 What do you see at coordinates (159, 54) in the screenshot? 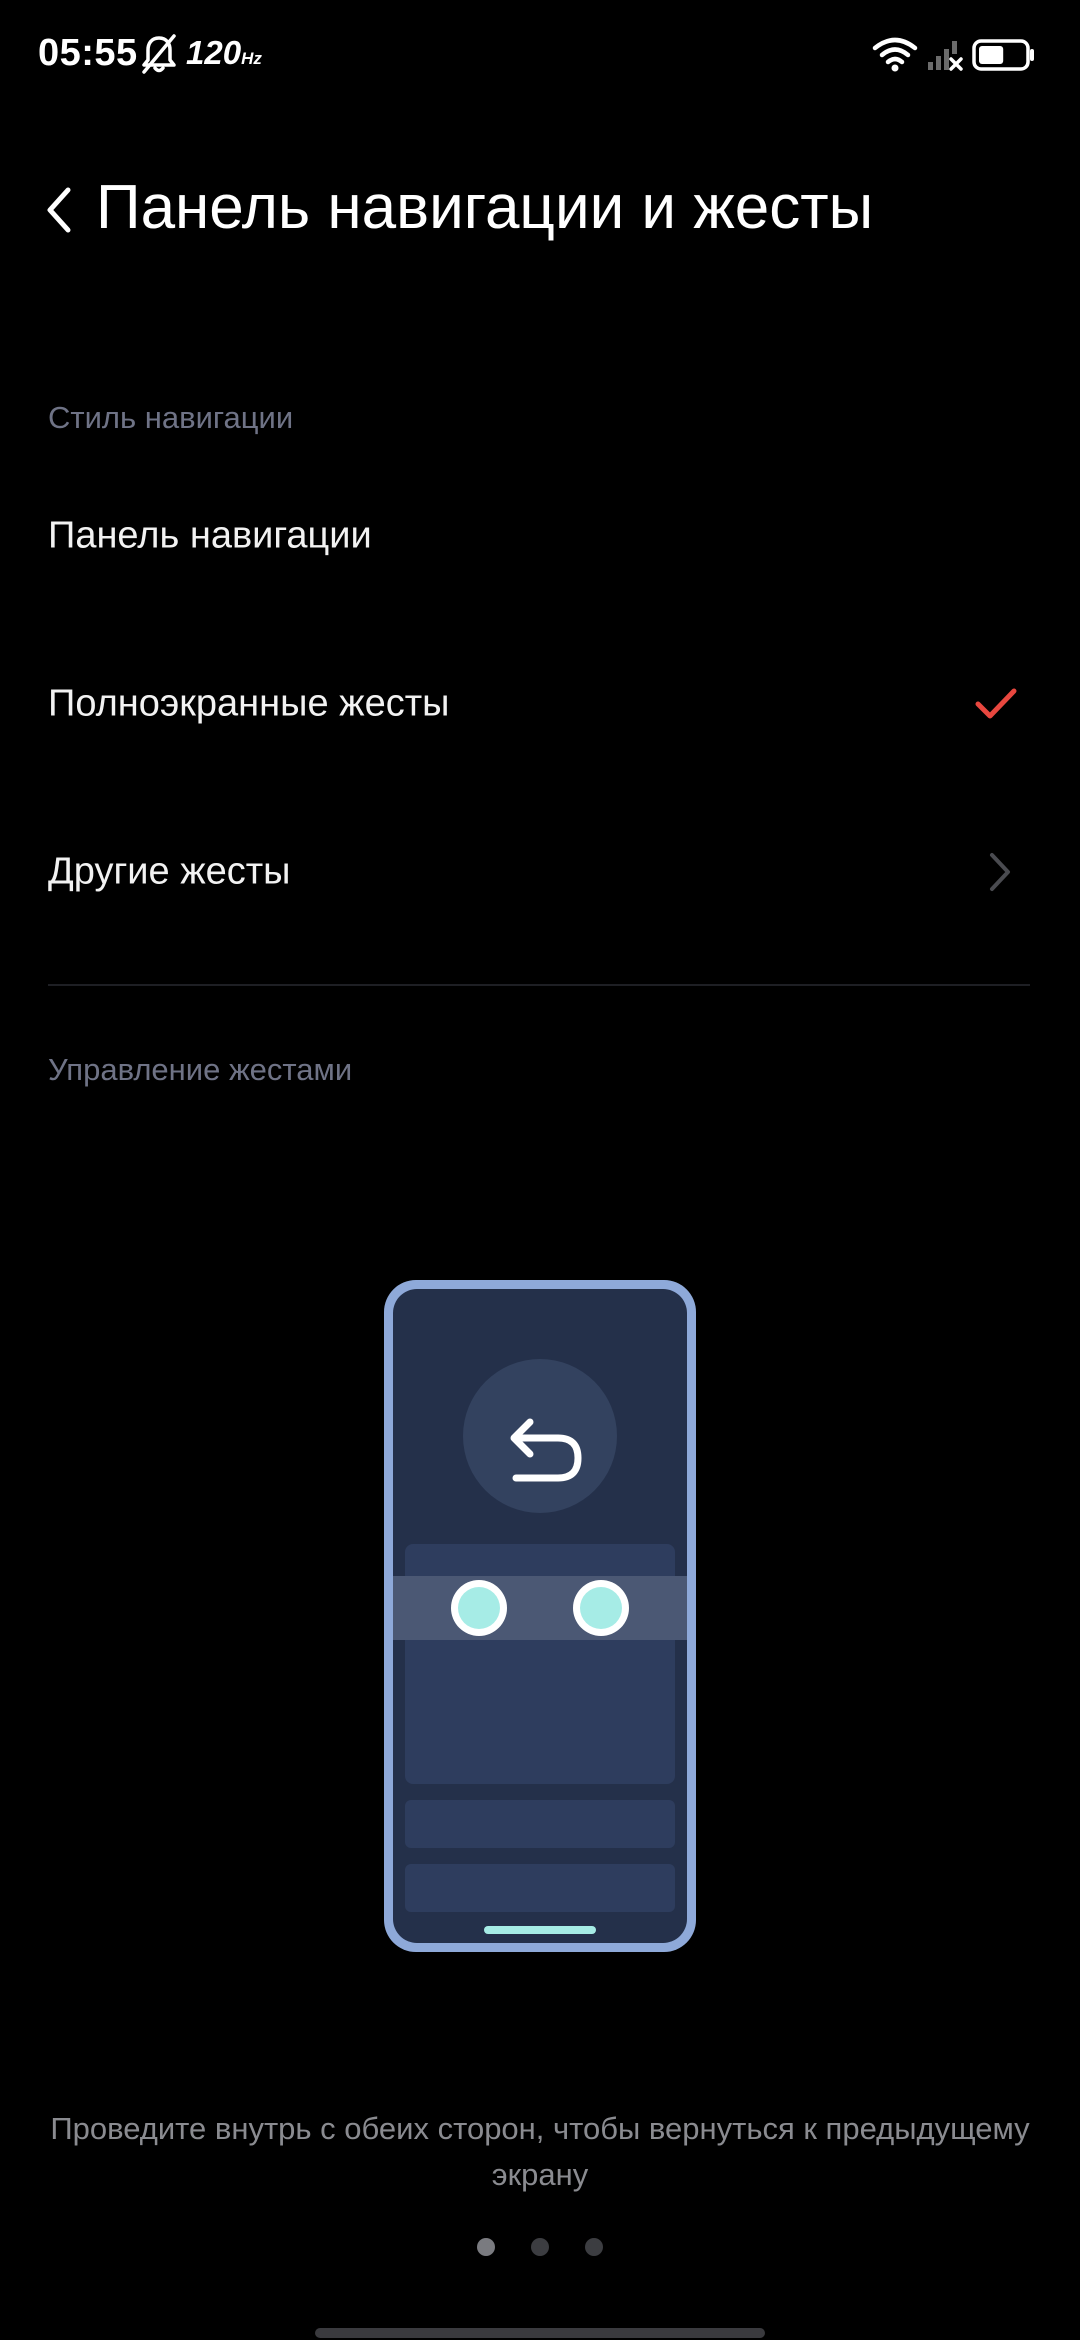
I see `bell-off-icon` at bounding box center [159, 54].